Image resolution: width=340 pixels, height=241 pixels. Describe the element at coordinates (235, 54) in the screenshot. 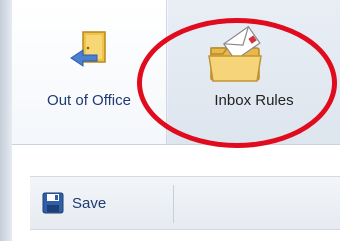

I see `inbox-rules-icon` at that location.